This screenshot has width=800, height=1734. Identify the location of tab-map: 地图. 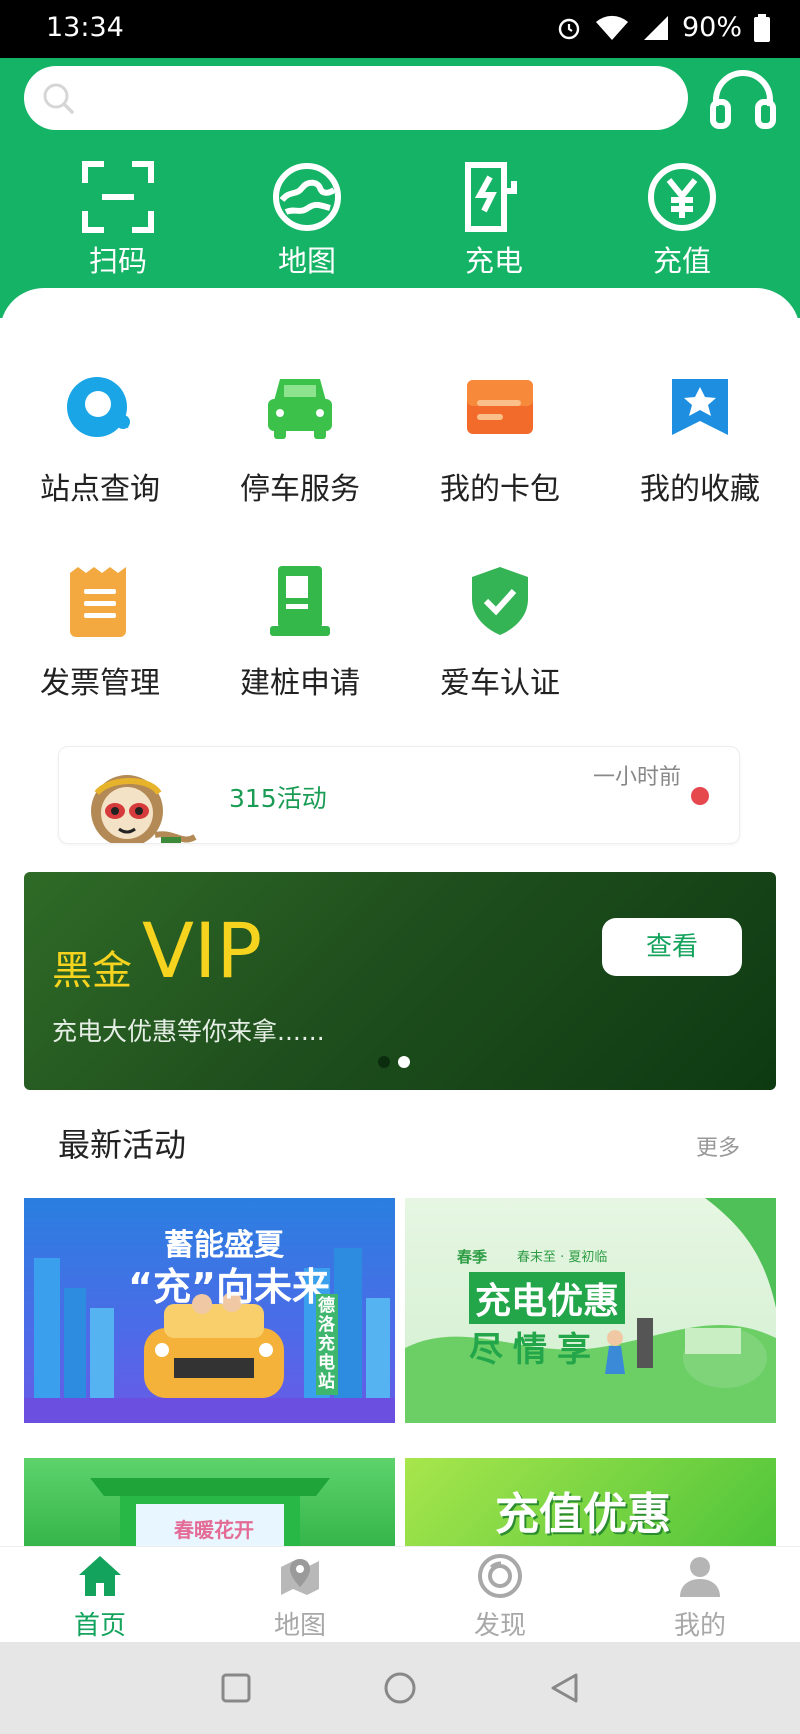
(300, 1597).